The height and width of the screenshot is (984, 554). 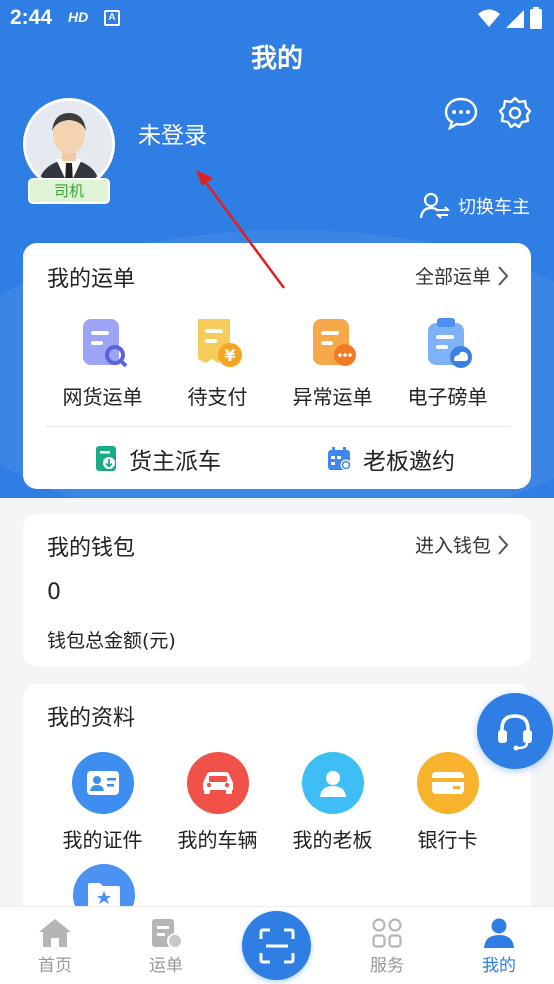 I want to click on home-icon, so click(x=55, y=933).